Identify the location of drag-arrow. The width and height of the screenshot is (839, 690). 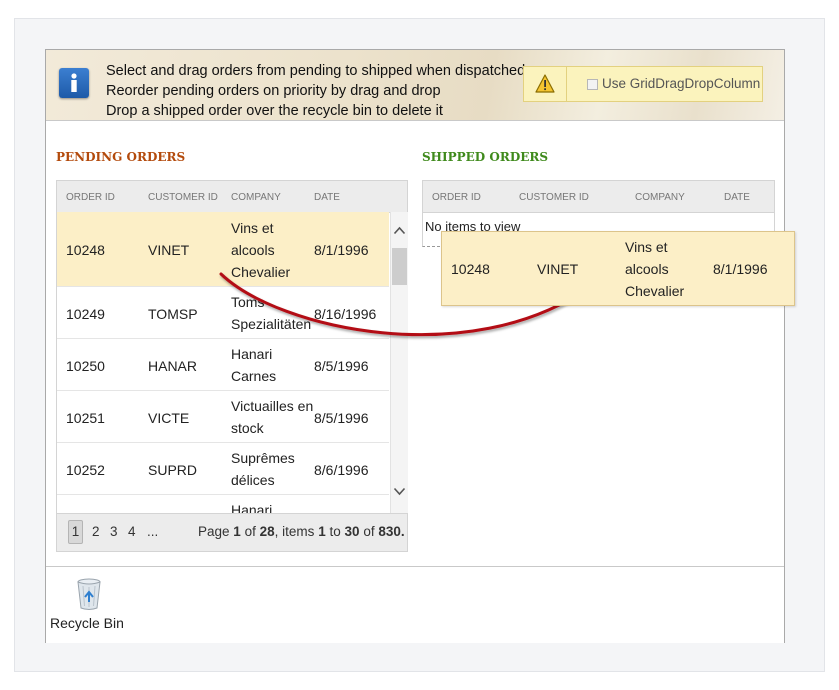
(409, 304).